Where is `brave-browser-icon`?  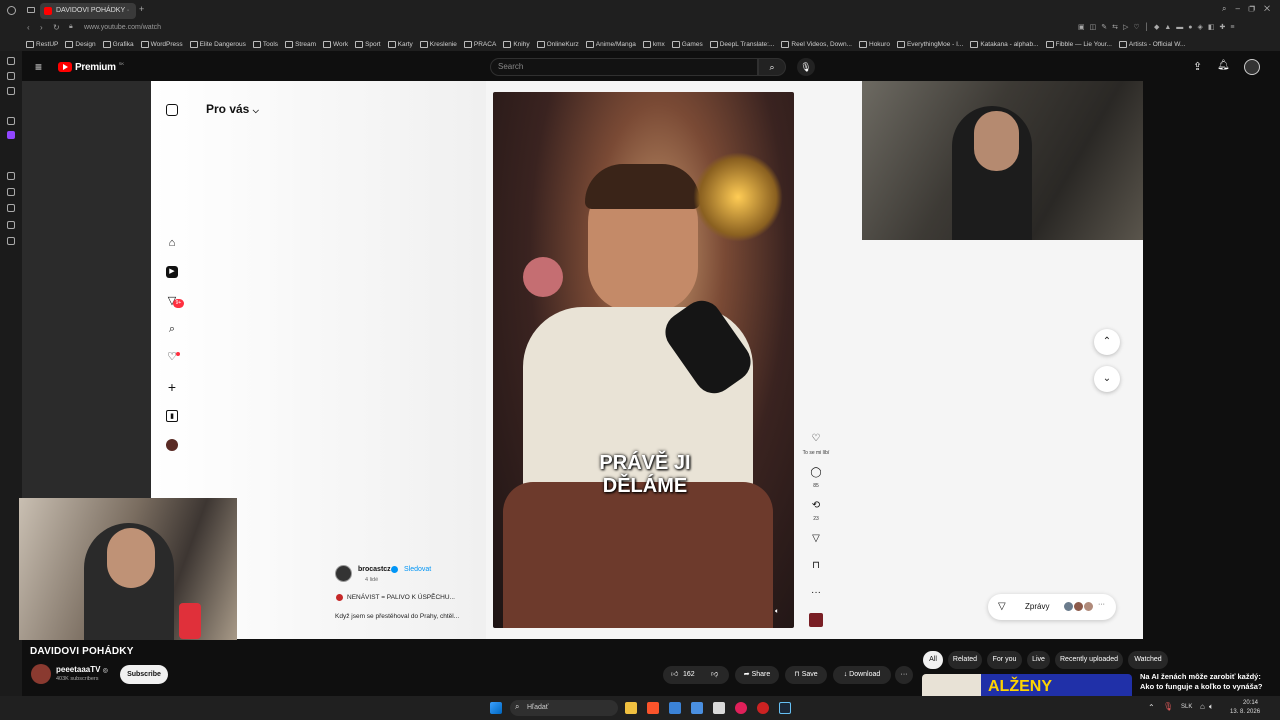 brave-browser-icon is located at coordinates (653, 708).